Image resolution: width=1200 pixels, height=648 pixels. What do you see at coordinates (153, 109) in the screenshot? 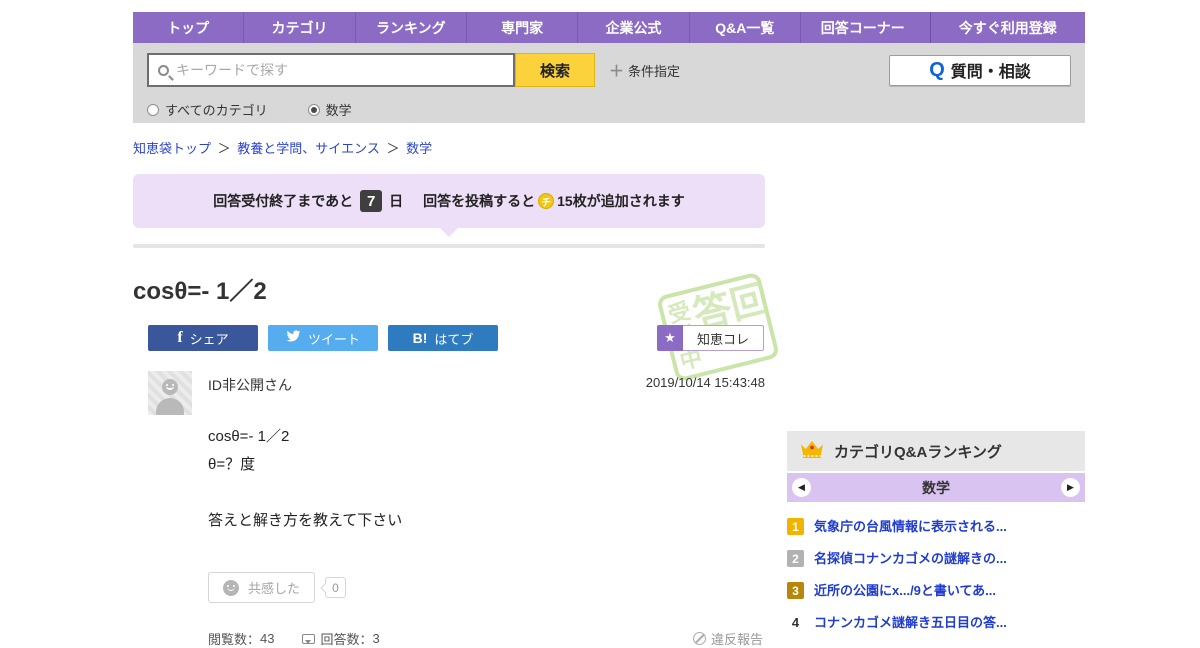
I see `radio-unchecked-icon` at bounding box center [153, 109].